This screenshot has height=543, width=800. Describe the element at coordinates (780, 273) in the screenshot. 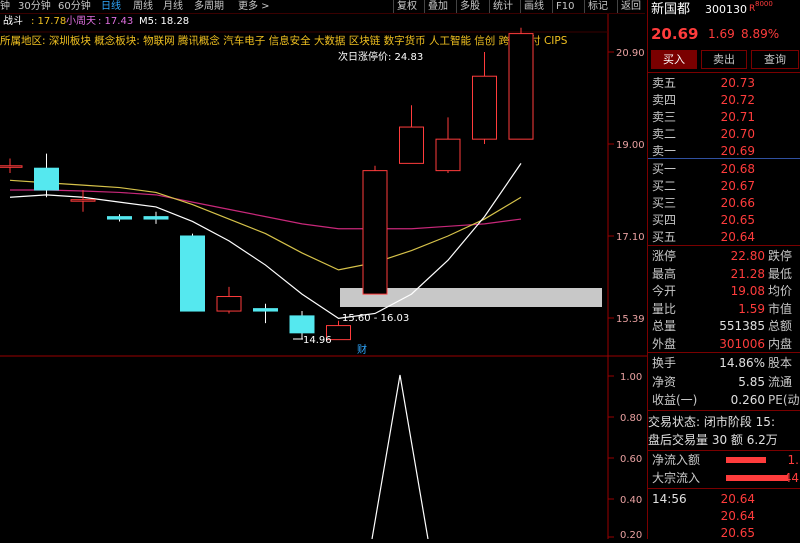

I see `stat-label-2: 最低` at that location.